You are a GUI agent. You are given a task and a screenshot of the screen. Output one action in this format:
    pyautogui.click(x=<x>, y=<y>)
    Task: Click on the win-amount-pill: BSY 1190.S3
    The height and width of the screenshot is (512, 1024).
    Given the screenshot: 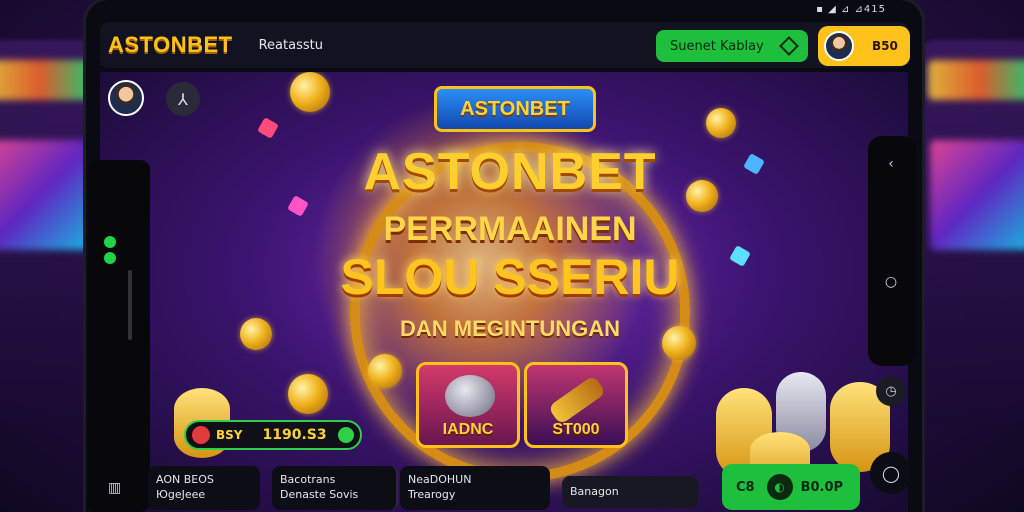 What is the action you would take?
    pyautogui.click(x=273, y=435)
    